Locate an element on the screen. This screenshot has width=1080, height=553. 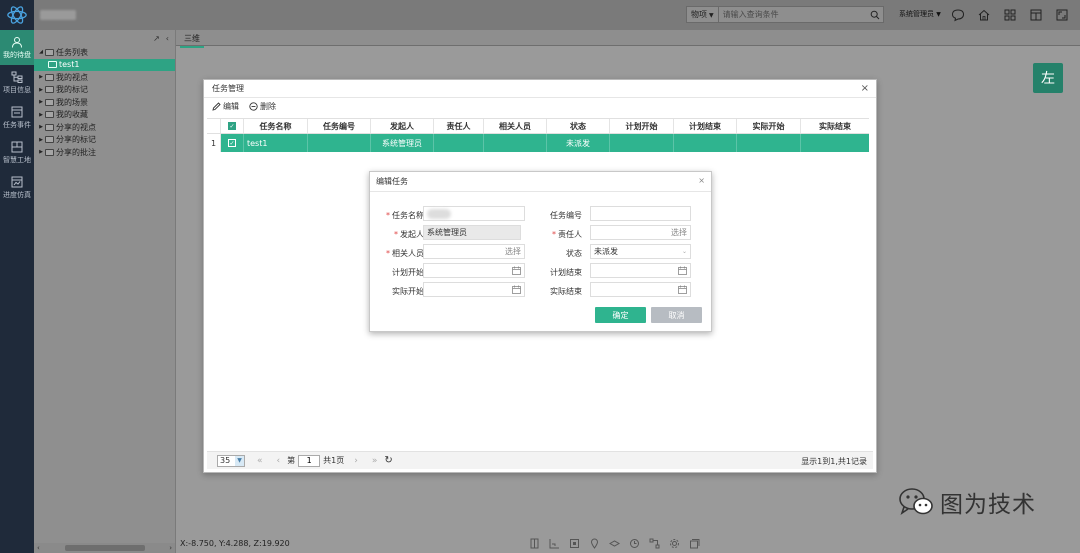
refresh-icon: ↻ is located at coordinates (388, 460).